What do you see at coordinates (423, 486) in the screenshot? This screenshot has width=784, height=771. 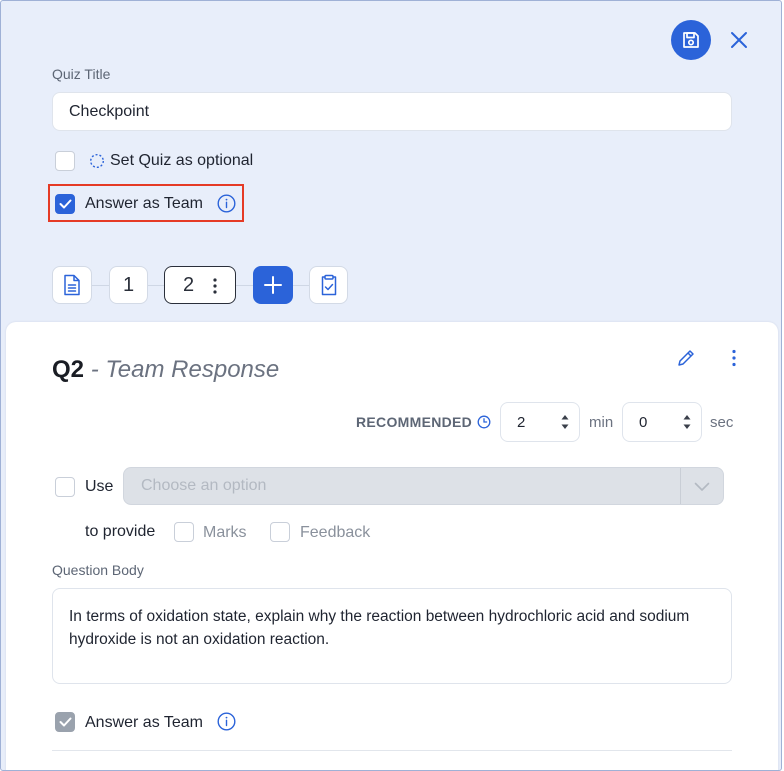 I see `option-select: Choose an option` at bounding box center [423, 486].